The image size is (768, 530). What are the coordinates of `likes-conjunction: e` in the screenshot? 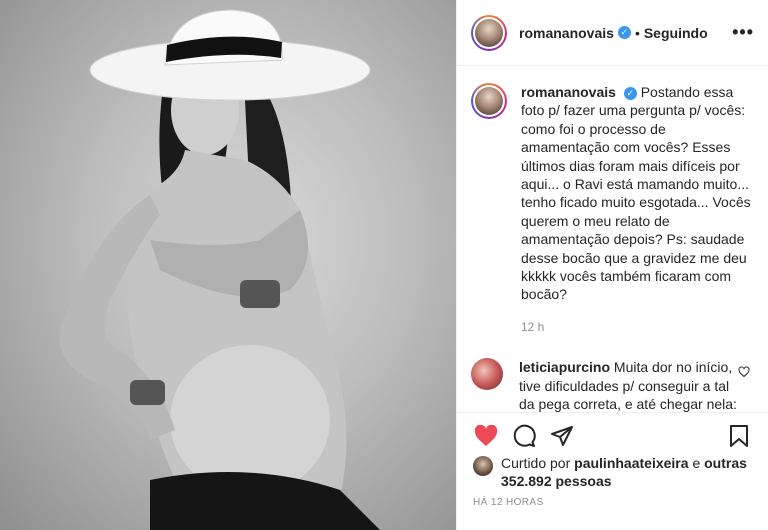 It's located at (696, 463).